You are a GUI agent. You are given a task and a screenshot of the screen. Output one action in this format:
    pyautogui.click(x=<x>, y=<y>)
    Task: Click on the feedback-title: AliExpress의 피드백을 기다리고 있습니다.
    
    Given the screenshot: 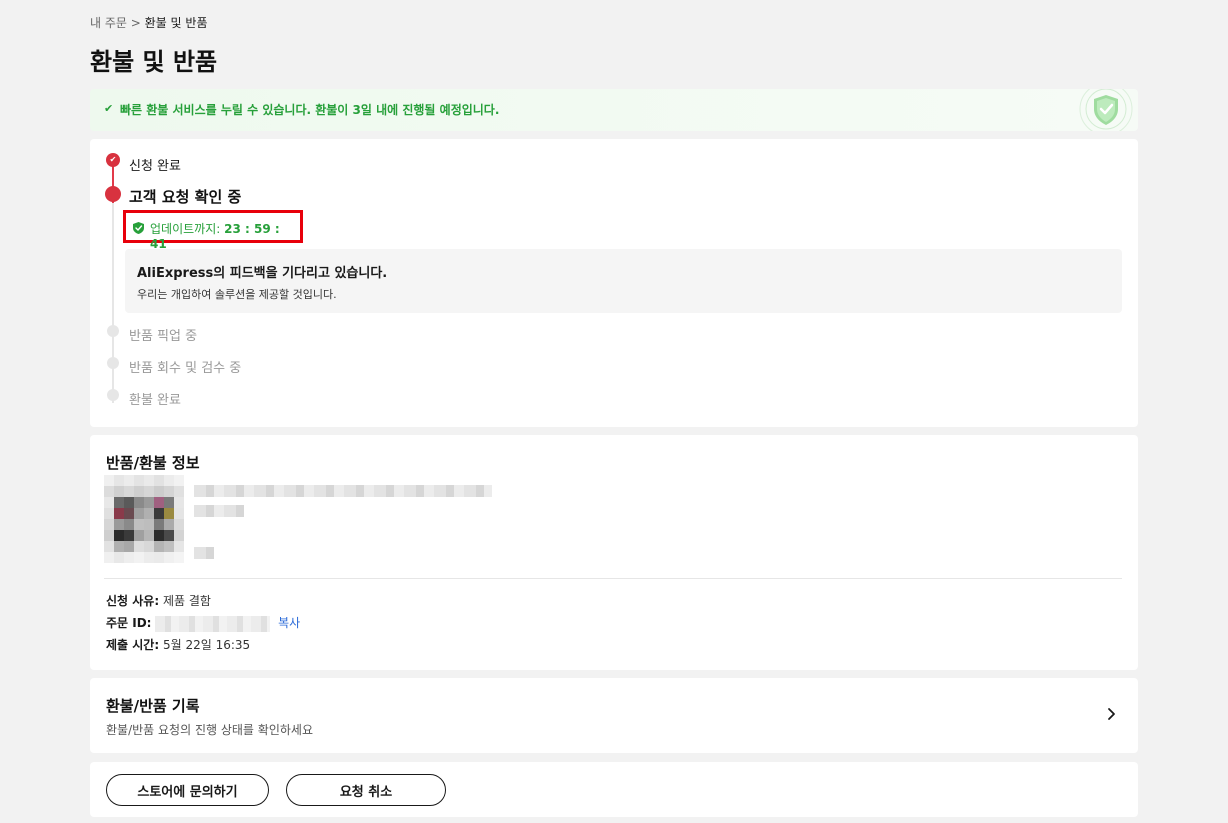 What is the action you would take?
    pyautogui.click(x=262, y=273)
    